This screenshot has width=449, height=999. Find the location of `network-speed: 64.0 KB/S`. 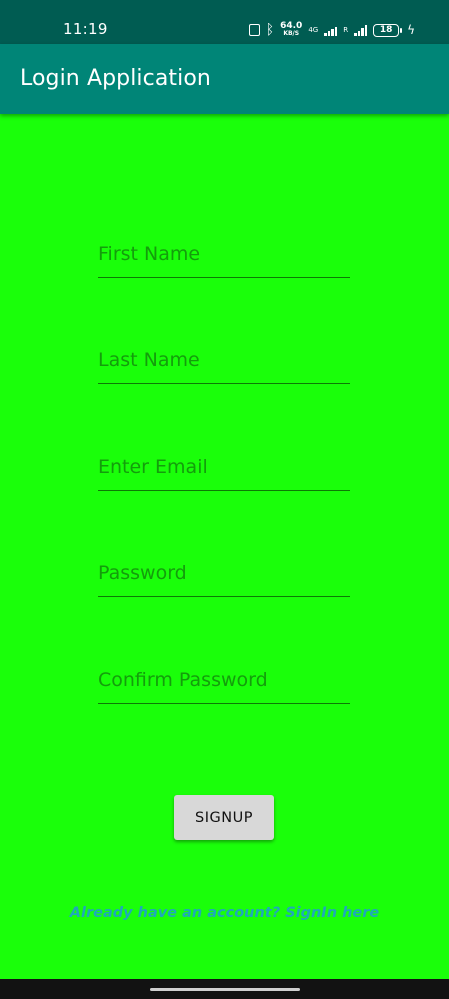

network-speed: 64.0 KB/S is located at coordinates (291, 30).